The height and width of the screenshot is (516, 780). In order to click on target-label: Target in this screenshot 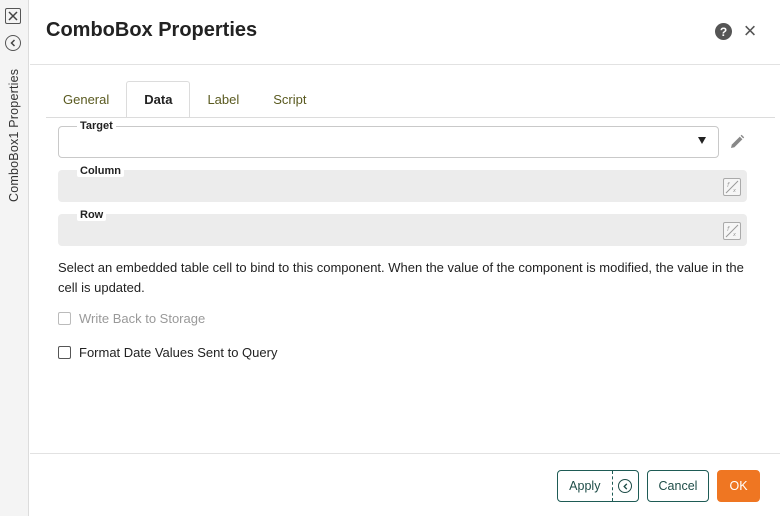, I will do `click(96, 126)`.